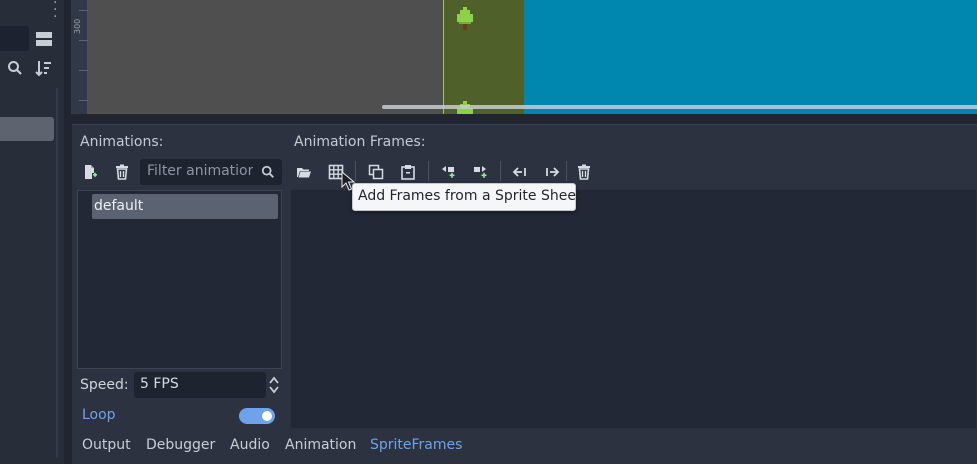  Describe the element at coordinates (104, 385) in the screenshot. I see `speed-label: Speed:` at that location.